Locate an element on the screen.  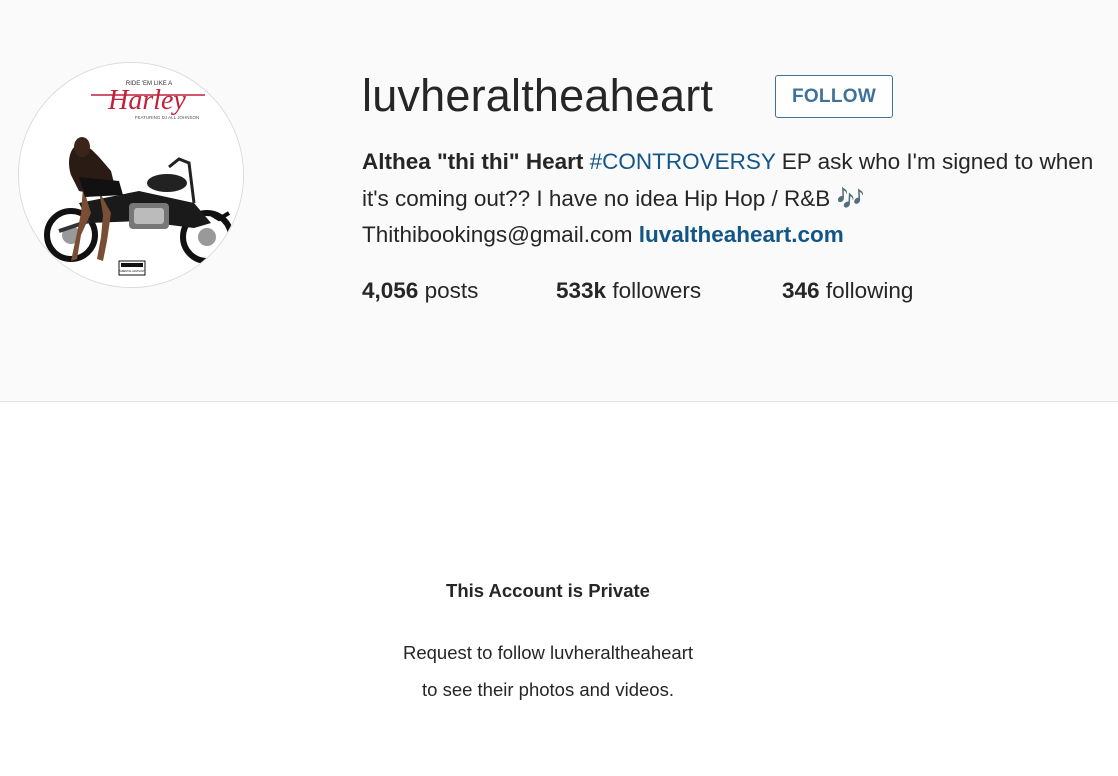
profile-full-name: Althea "thi thi" Heart is located at coordinates (473, 161).